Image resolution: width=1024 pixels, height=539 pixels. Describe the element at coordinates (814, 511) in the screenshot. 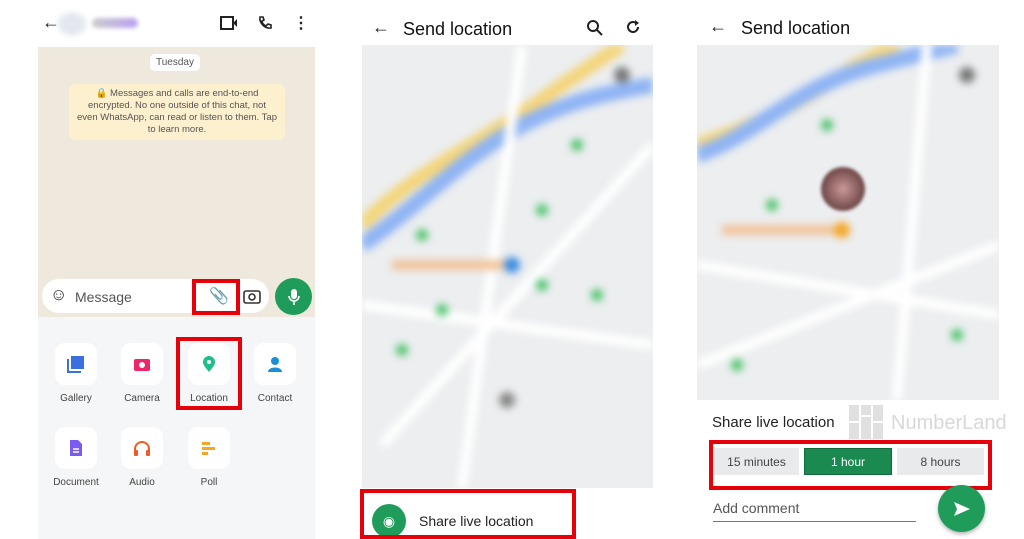

I see `comment-input: Add comment` at that location.